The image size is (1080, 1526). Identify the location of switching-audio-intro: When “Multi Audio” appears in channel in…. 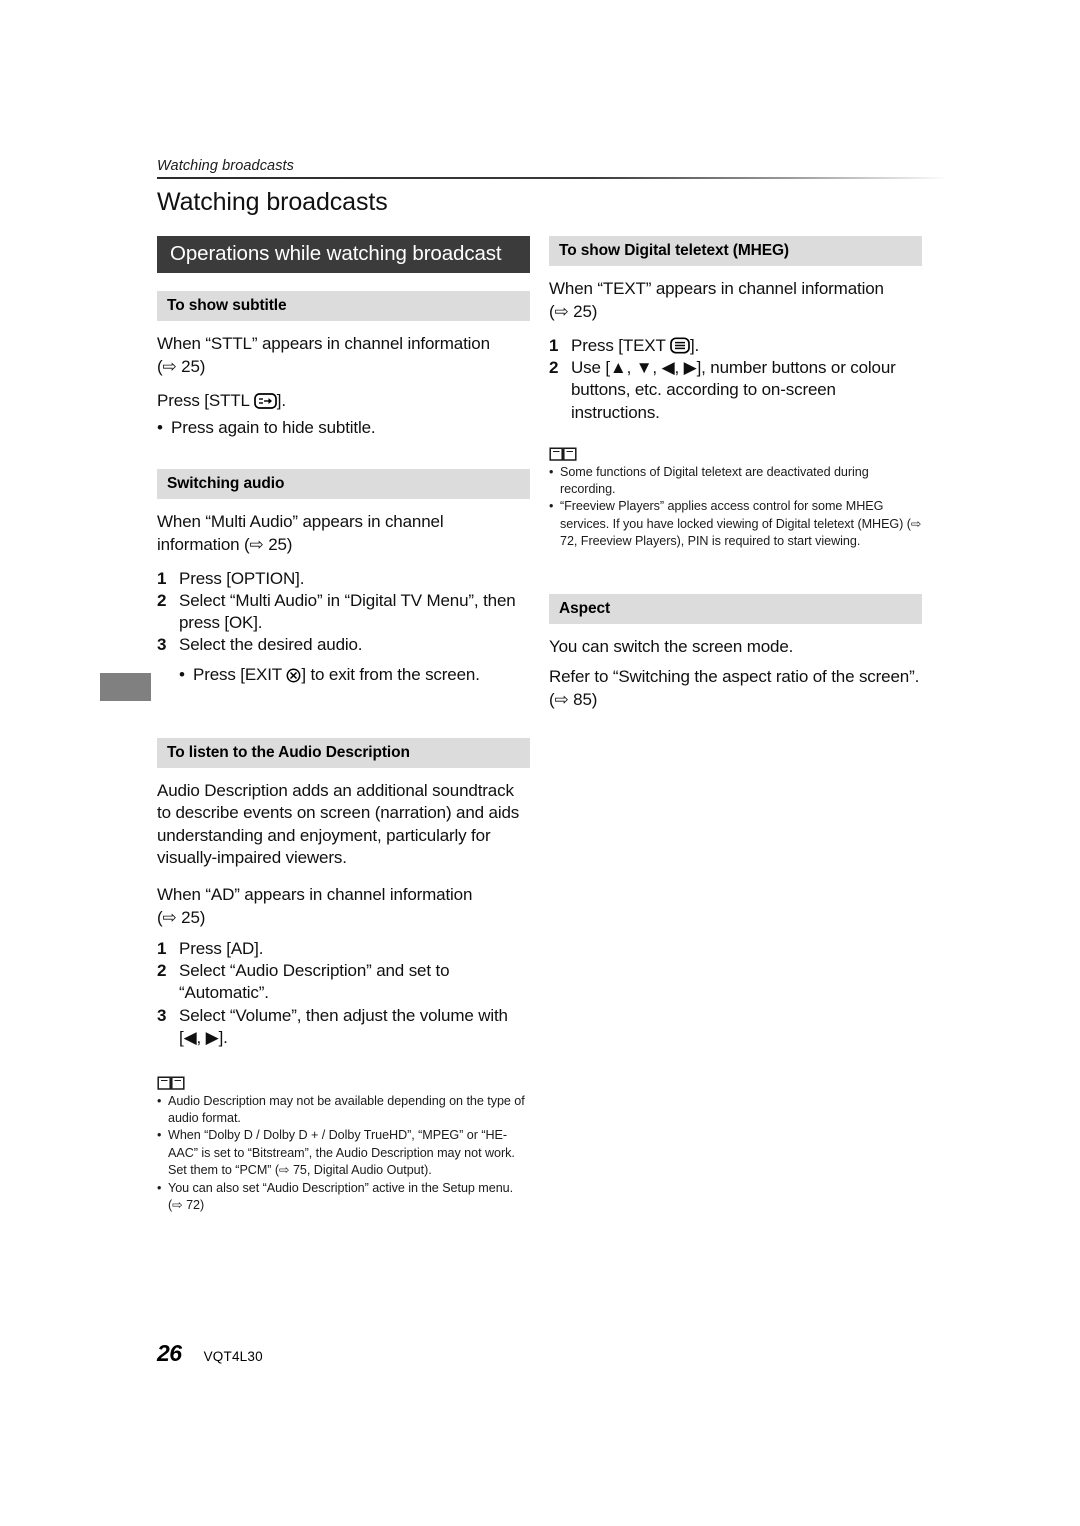
(343, 533).